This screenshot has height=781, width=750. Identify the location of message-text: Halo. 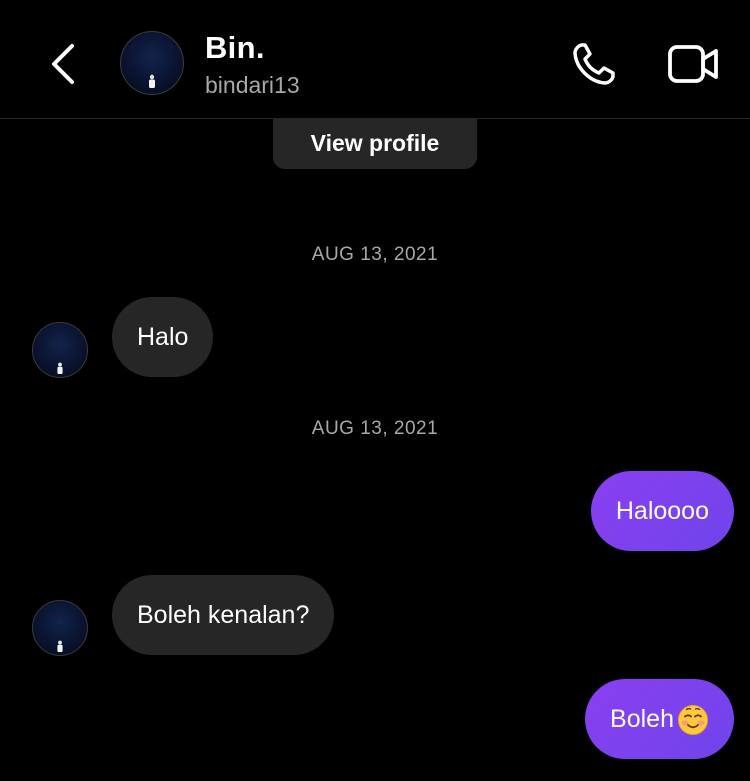
(163, 336).